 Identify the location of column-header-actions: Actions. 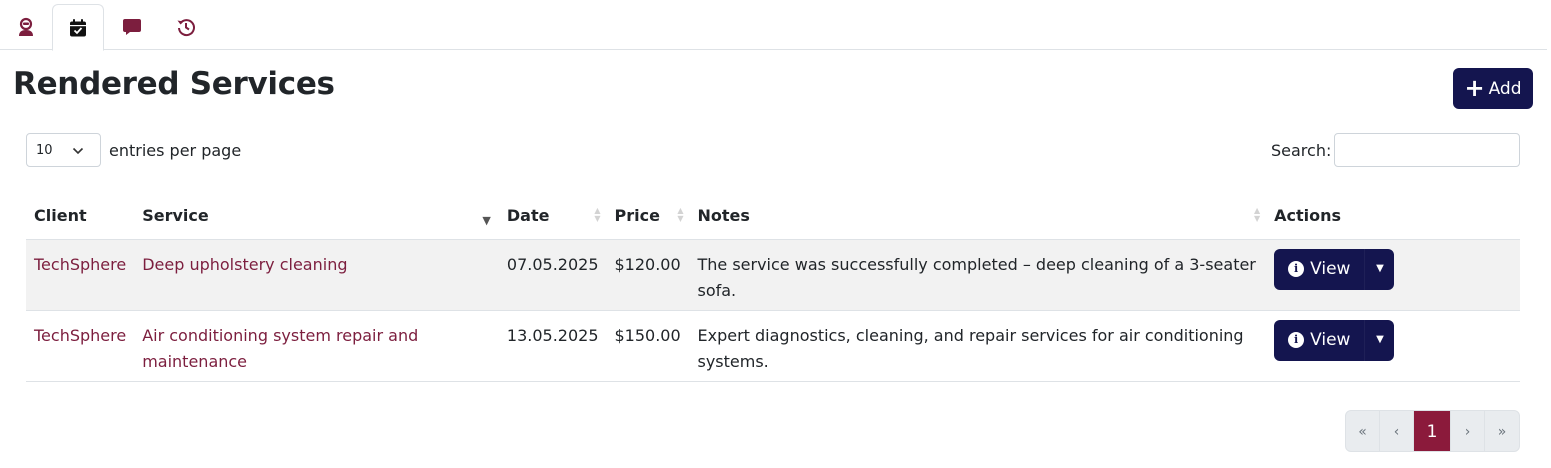
(1393, 216).